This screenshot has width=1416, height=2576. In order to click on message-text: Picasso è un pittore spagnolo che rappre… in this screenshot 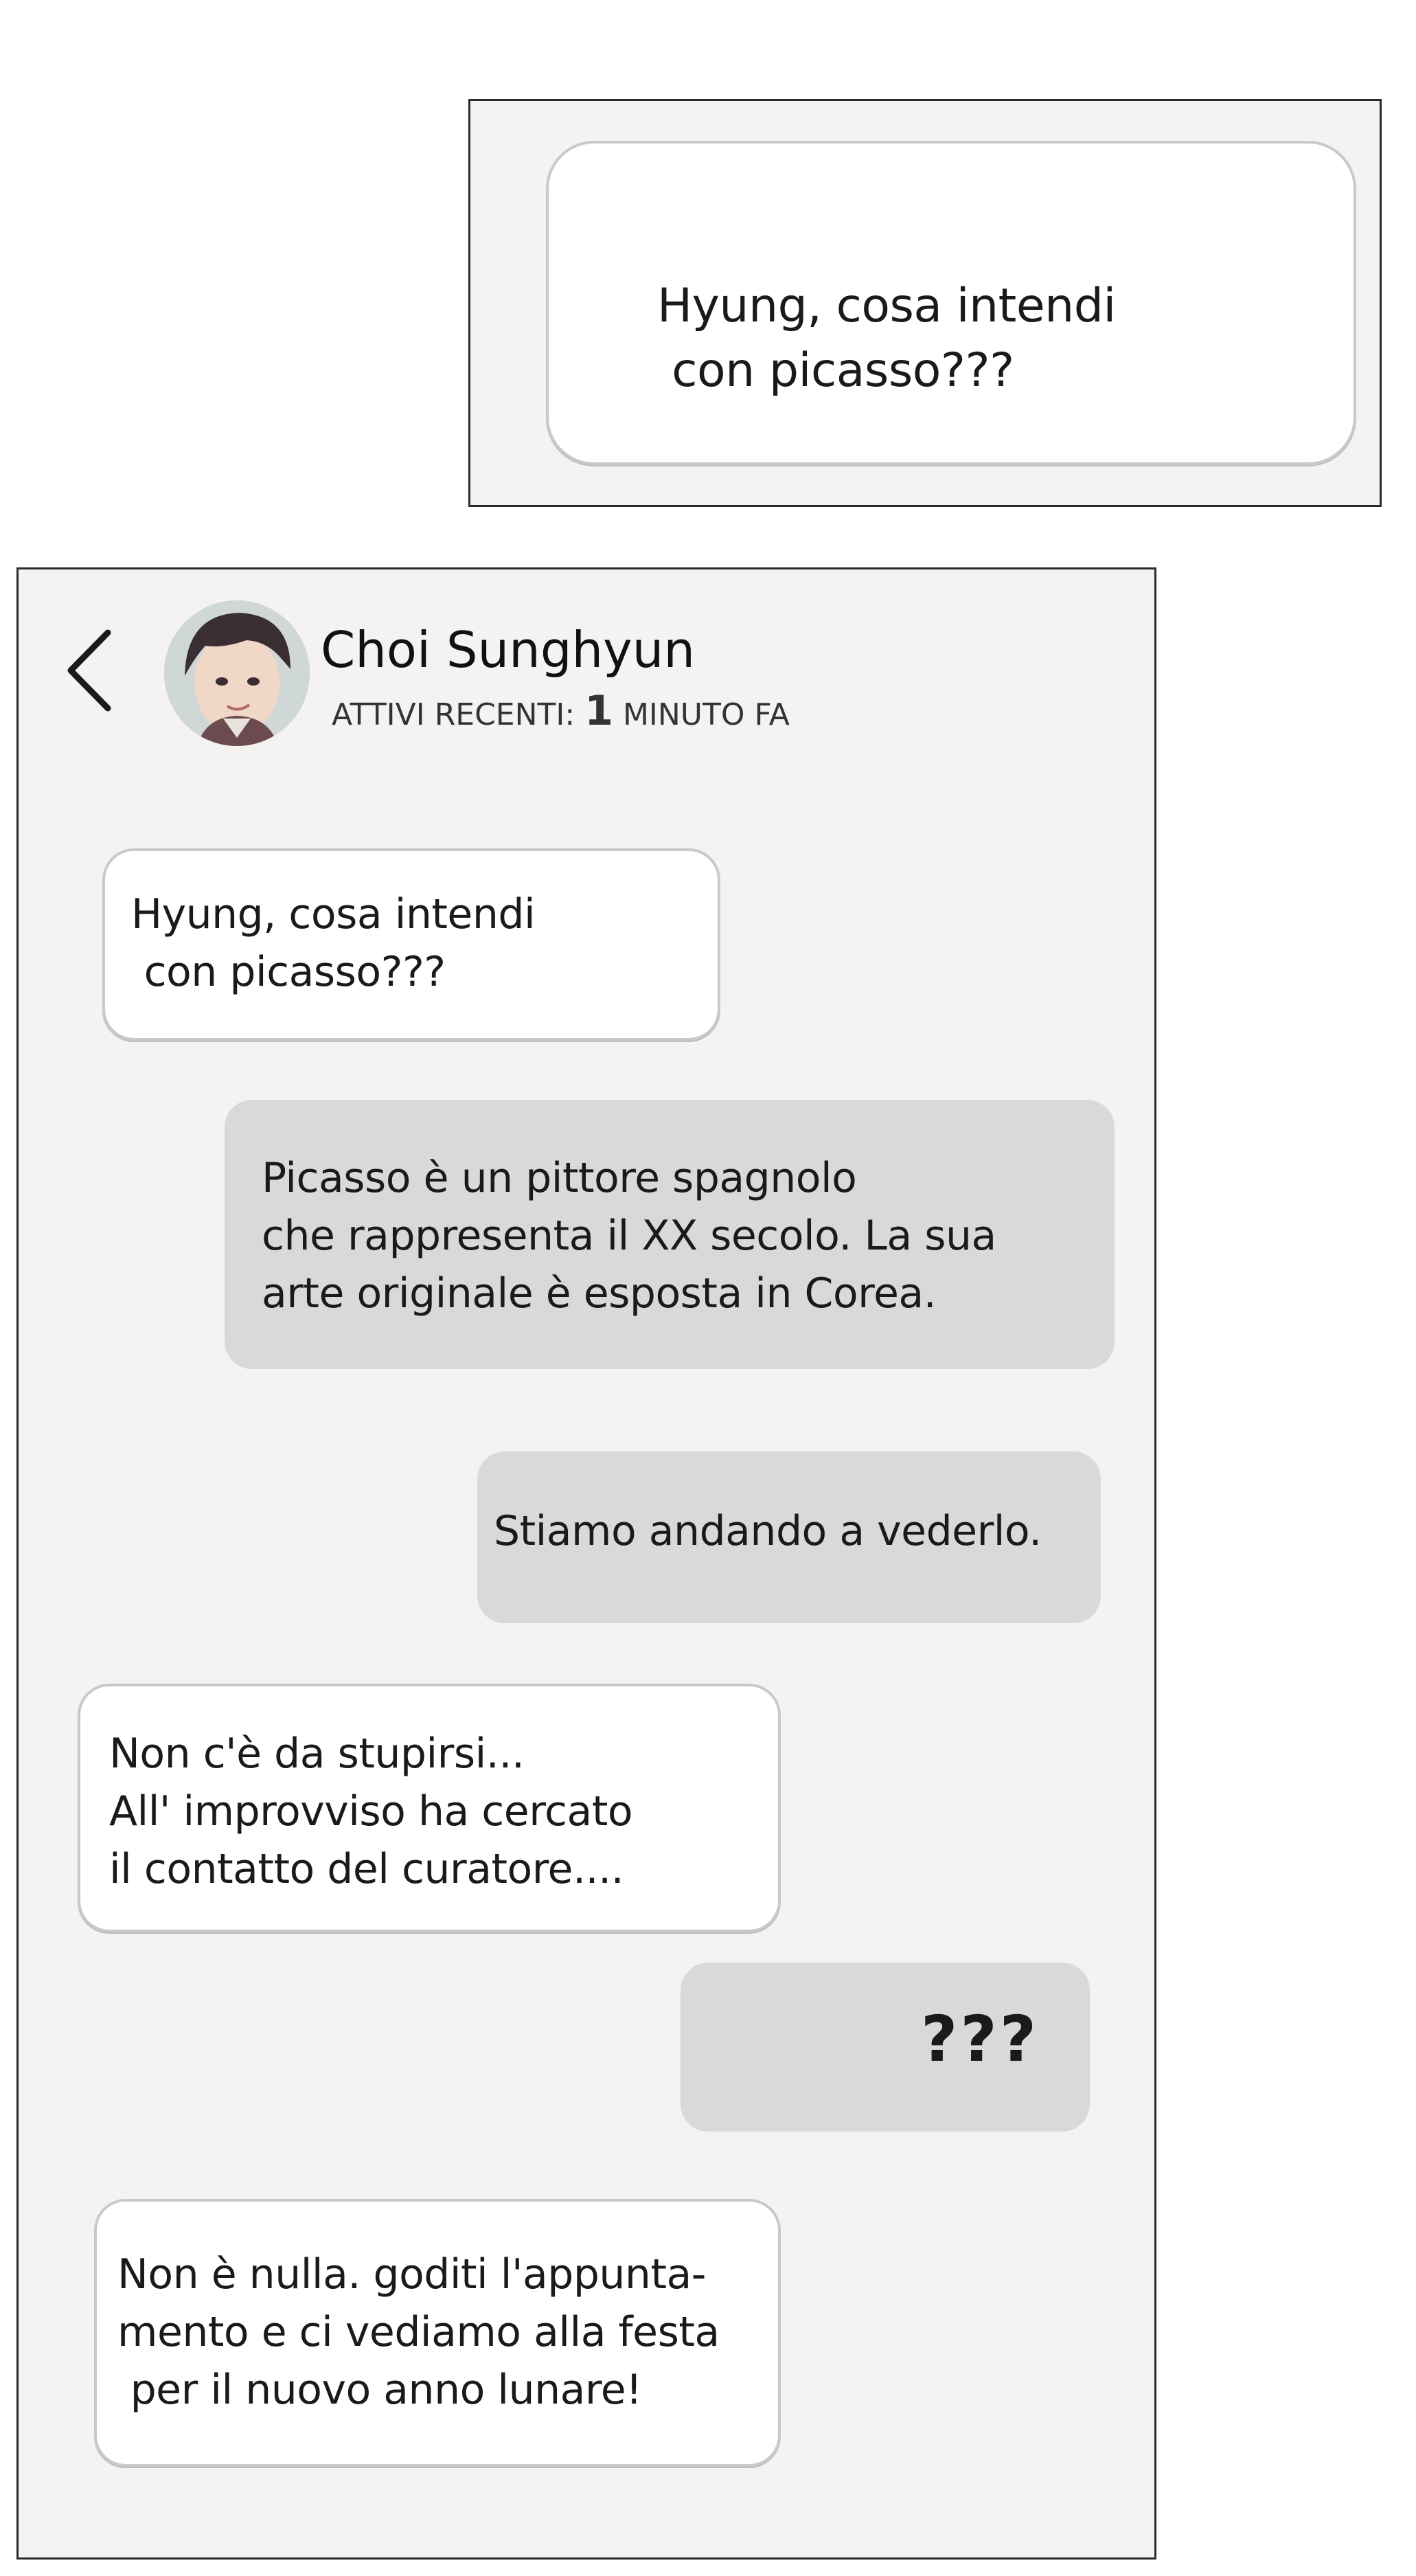, I will do `click(629, 1236)`.